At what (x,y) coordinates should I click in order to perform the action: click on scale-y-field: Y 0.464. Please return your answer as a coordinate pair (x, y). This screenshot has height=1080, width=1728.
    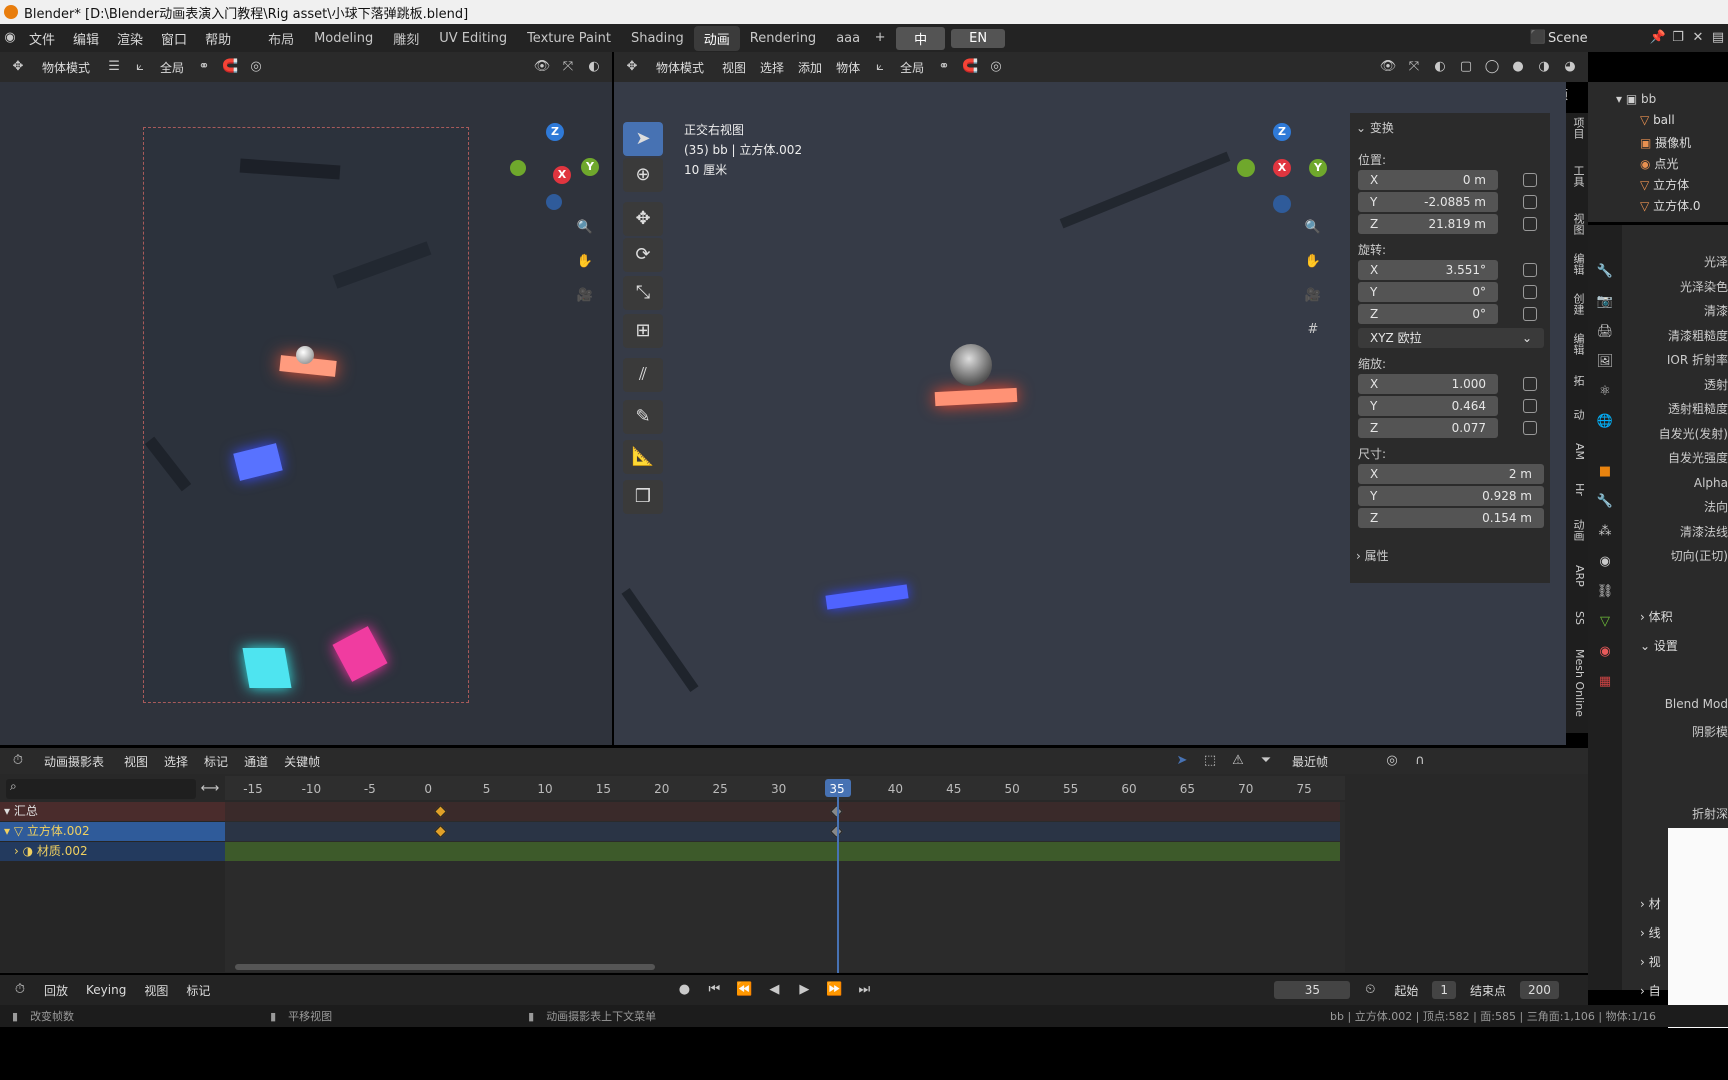
    Looking at the image, I should click on (1428, 406).